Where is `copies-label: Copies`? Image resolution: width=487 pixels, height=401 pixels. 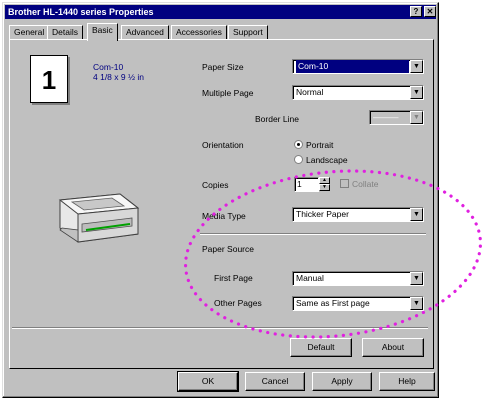 copies-label: Copies is located at coordinates (215, 185).